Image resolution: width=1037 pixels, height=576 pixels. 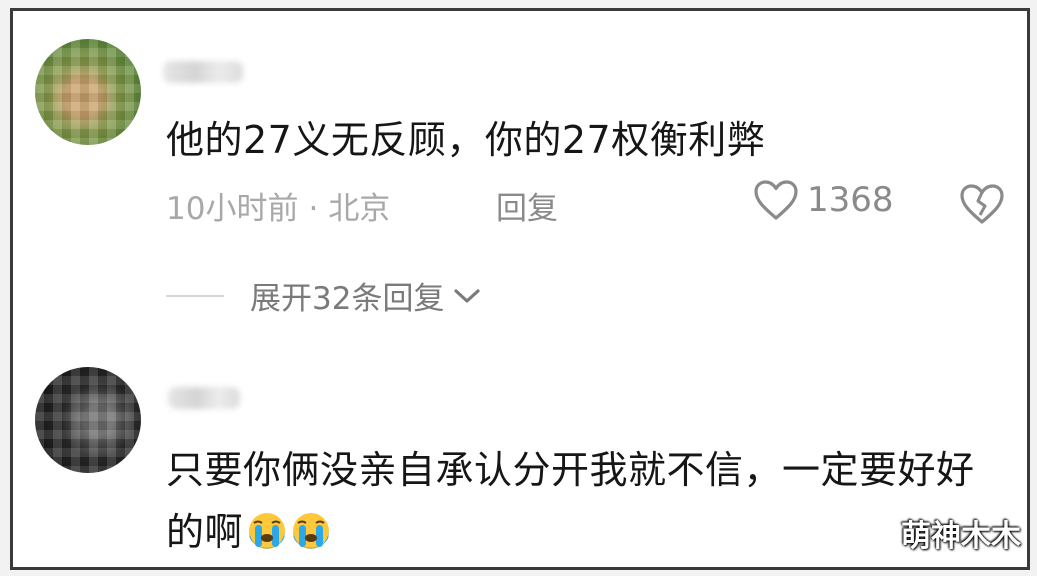 What do you see at coordinates (527, 205) in the screenshot?
I see `reply-button: 回复` at bounding box center [527, 205].